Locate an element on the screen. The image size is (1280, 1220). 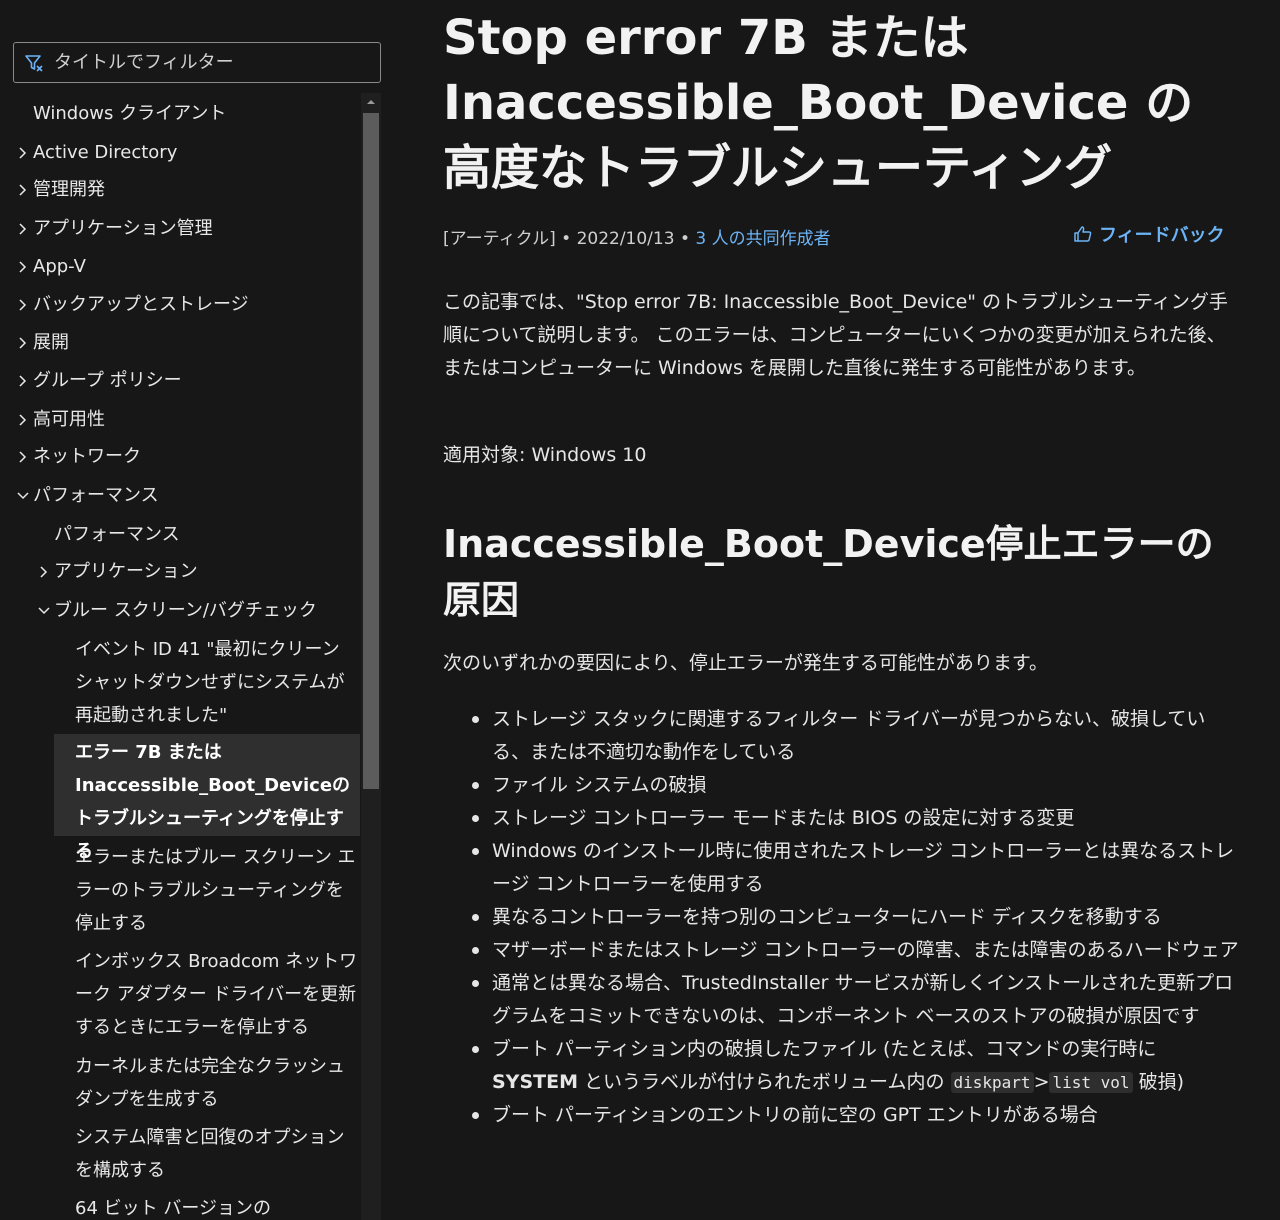
bullet-text: 破損) is located at coordinates (1158, 1082).